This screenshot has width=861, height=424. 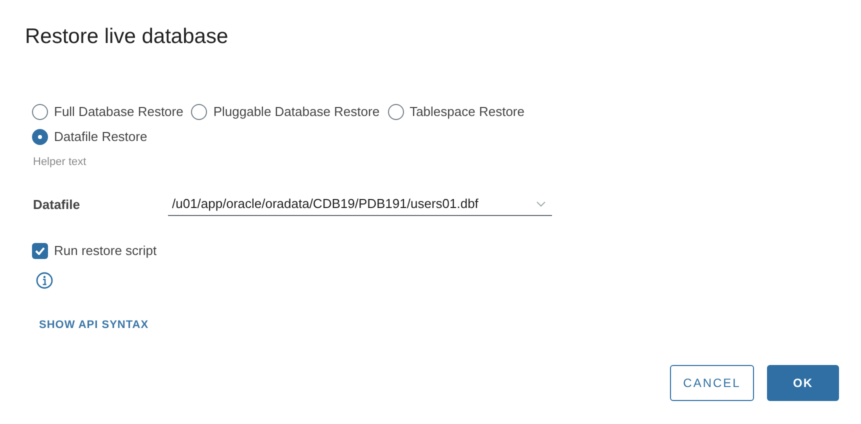 I want to click on radio-option: Tablespace Restore, so click(x=456, y=112).